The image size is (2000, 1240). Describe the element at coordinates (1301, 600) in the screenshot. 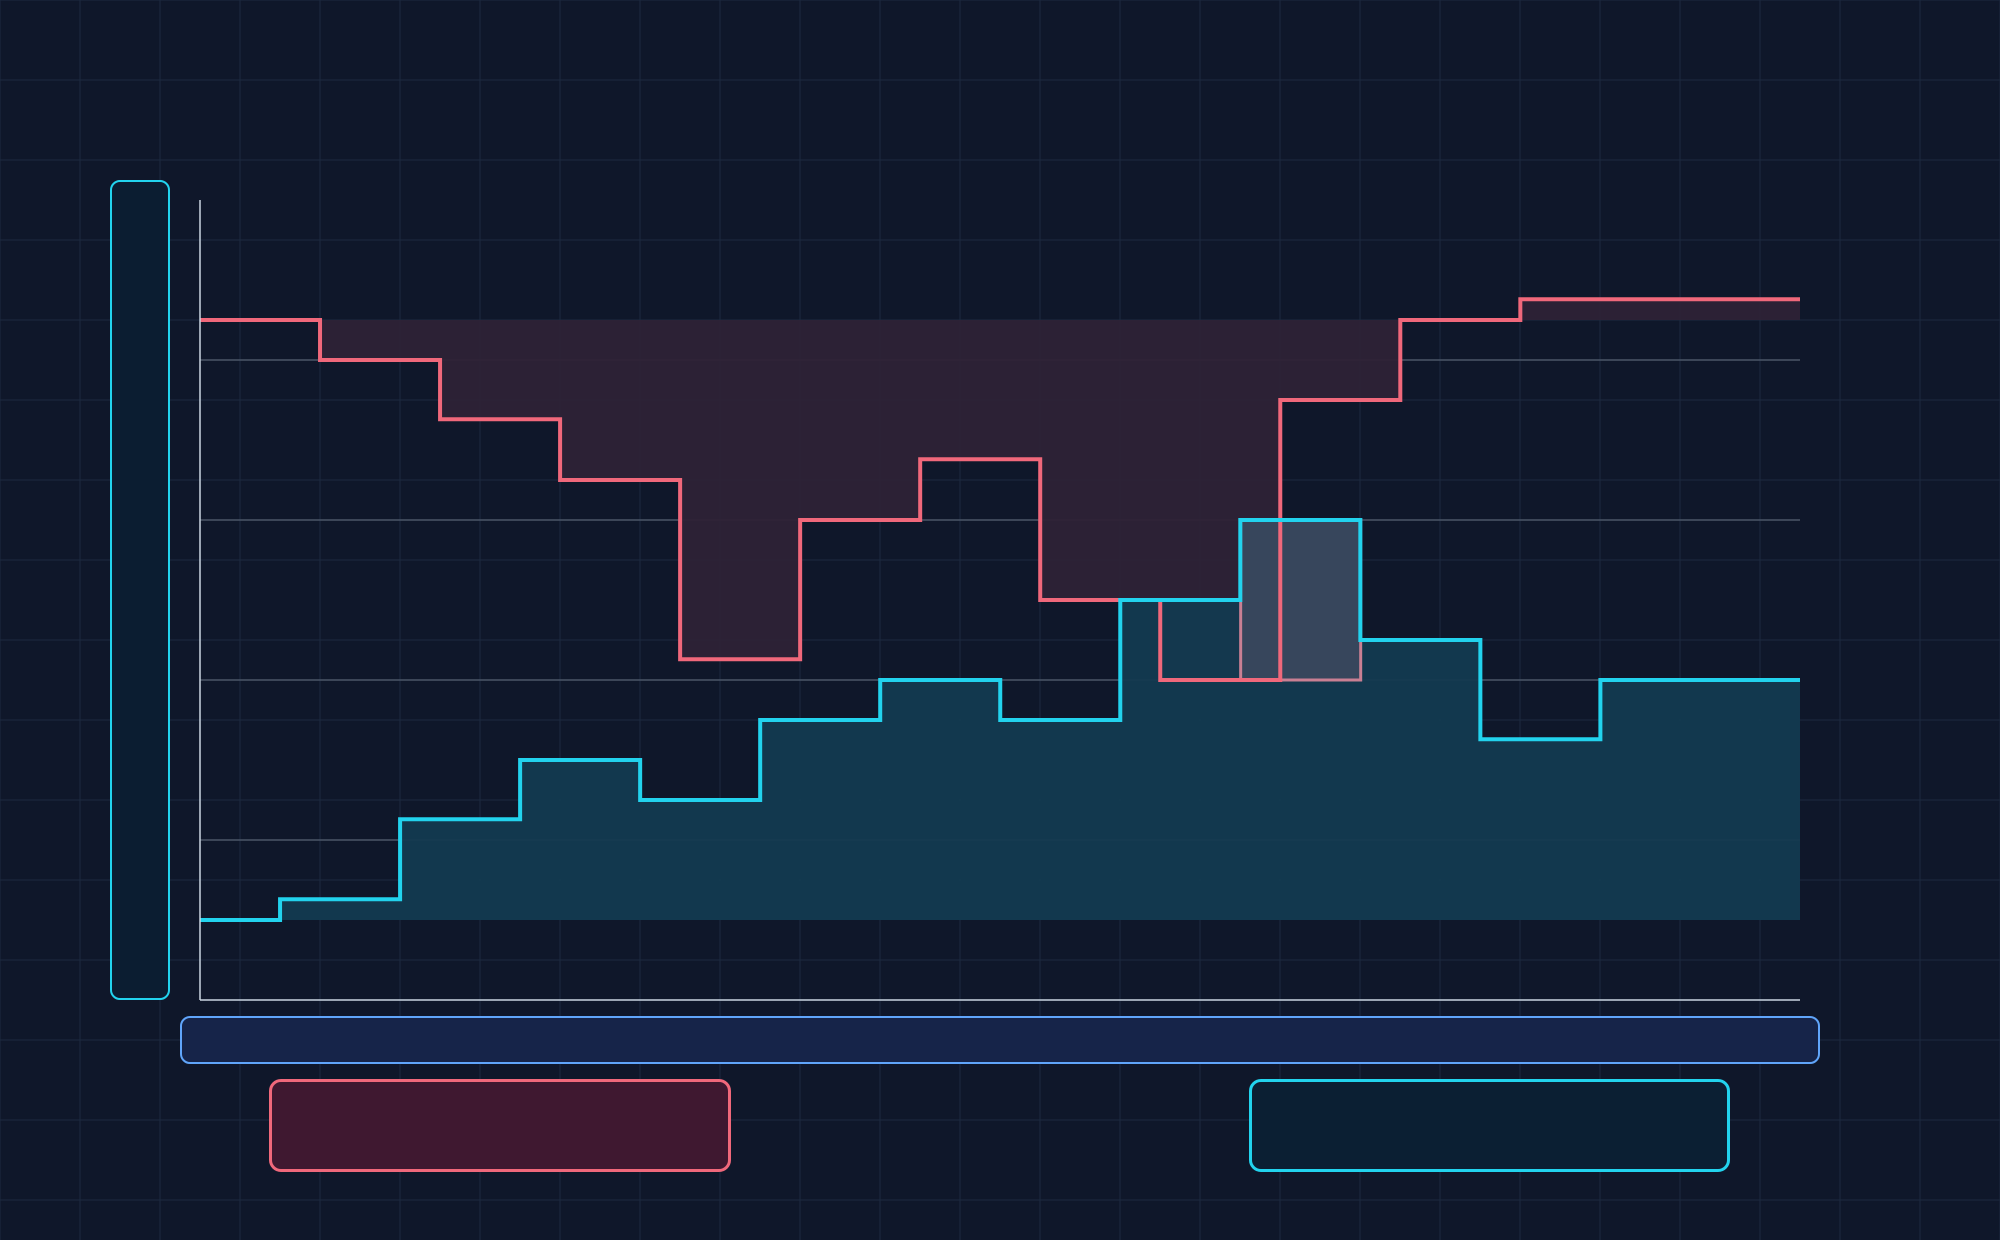

I see `overlap-region` at that location.